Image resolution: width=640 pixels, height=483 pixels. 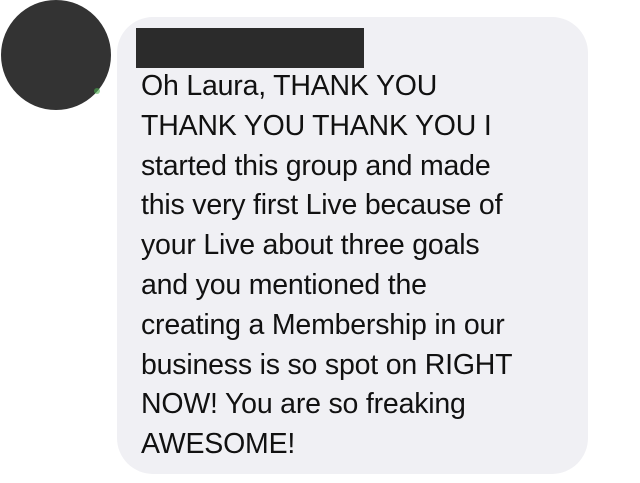 What do you see at coordinates (97, 91) in the screenshot?
I see `presence-indicator` at bounding box center [97, 91].